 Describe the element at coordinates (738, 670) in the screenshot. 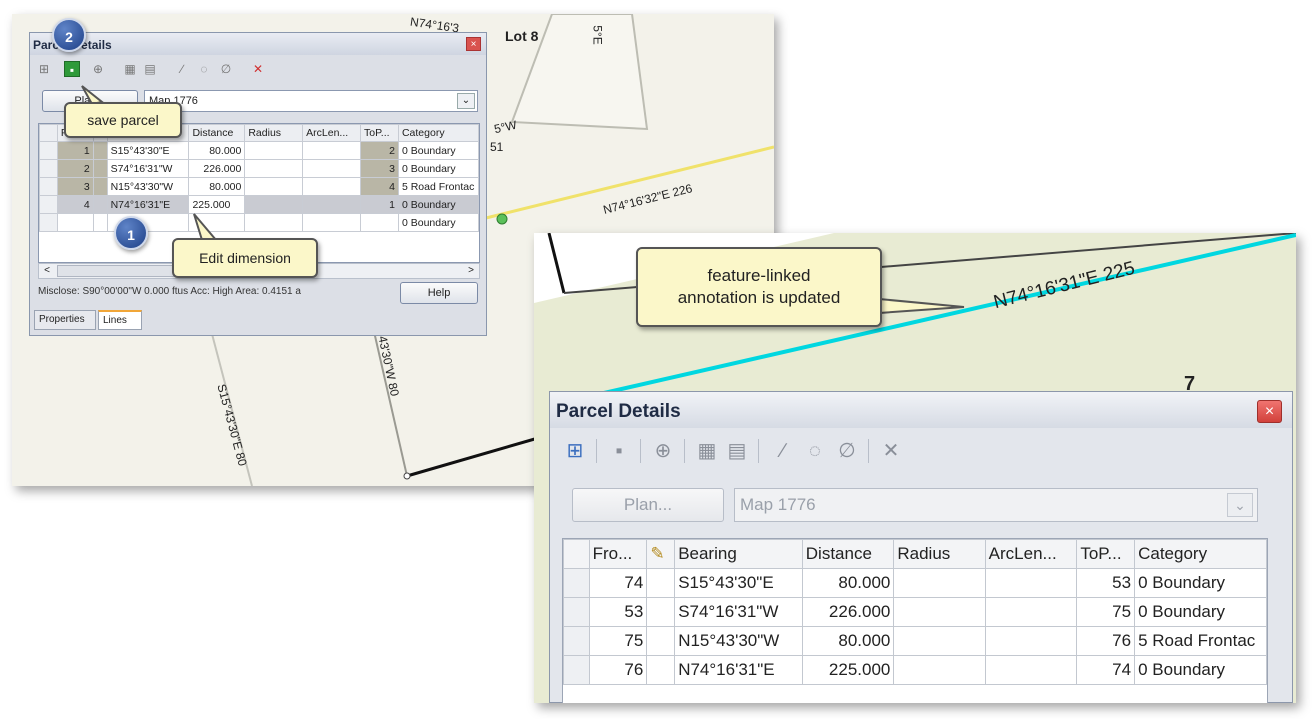

I see `cell-bearing: N74°16'31"E` at that location.